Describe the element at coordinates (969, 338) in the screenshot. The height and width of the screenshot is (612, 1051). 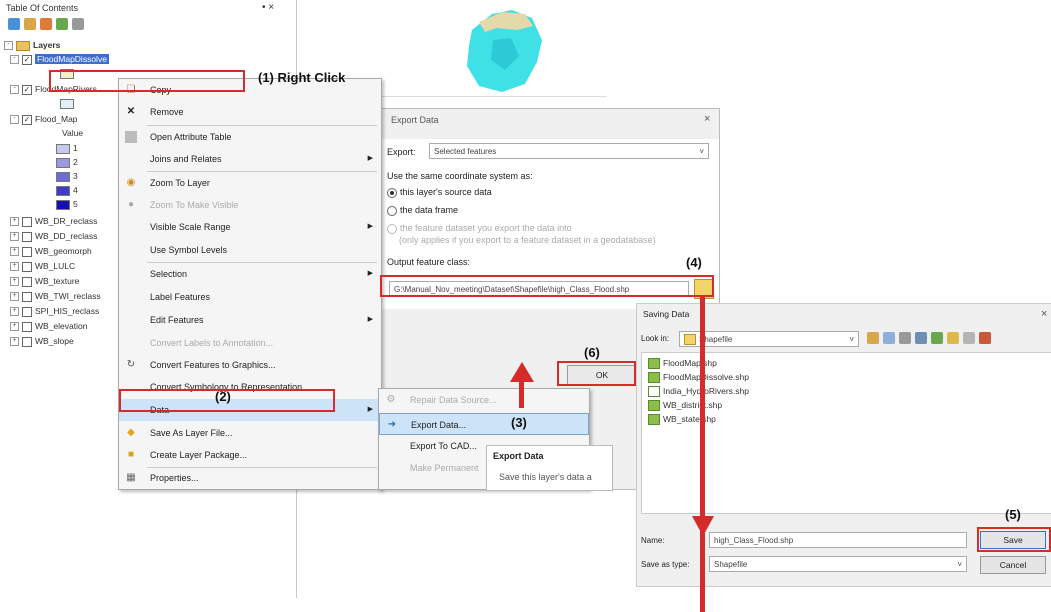
I see `new-item-icon` at that location.